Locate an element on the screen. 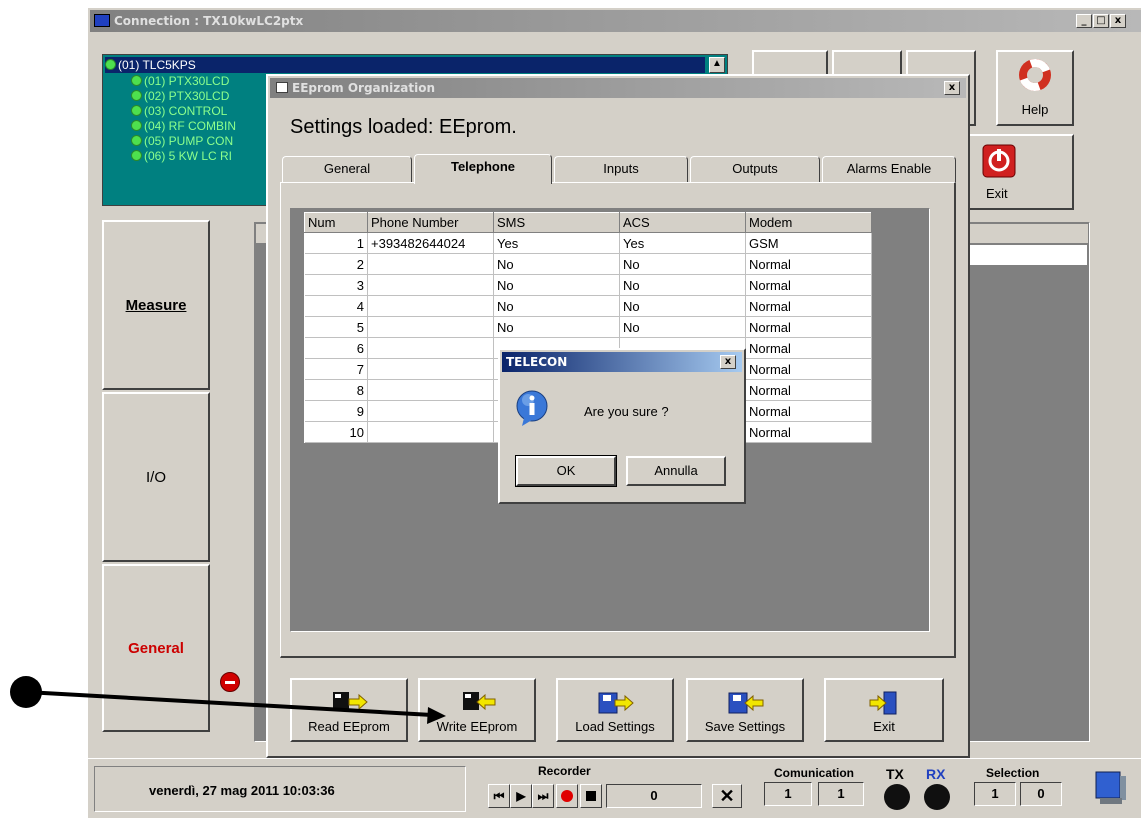 The image size is (1141, 818). write-eeprom-label: Write EEprom is located at coordinates (477, 726).